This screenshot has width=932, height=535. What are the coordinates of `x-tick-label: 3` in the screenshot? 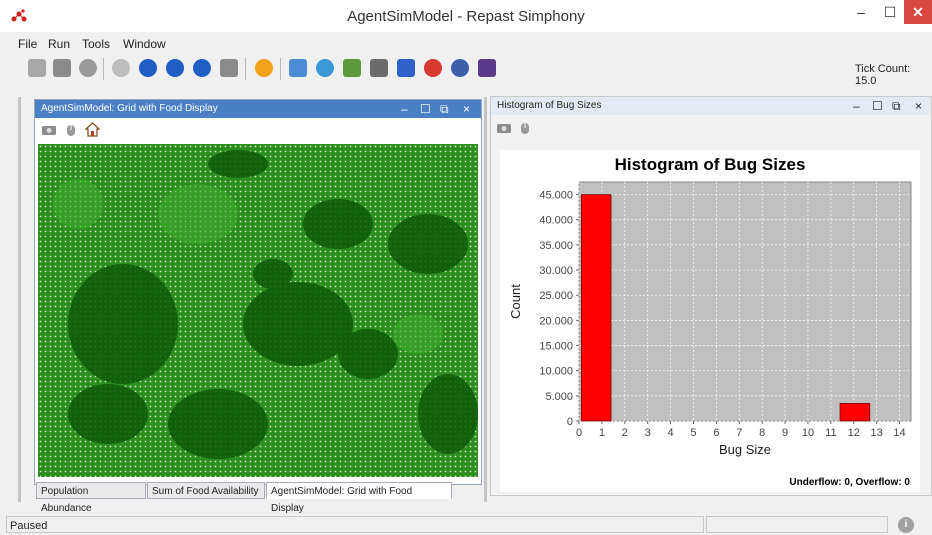 It's located at (648, 433).